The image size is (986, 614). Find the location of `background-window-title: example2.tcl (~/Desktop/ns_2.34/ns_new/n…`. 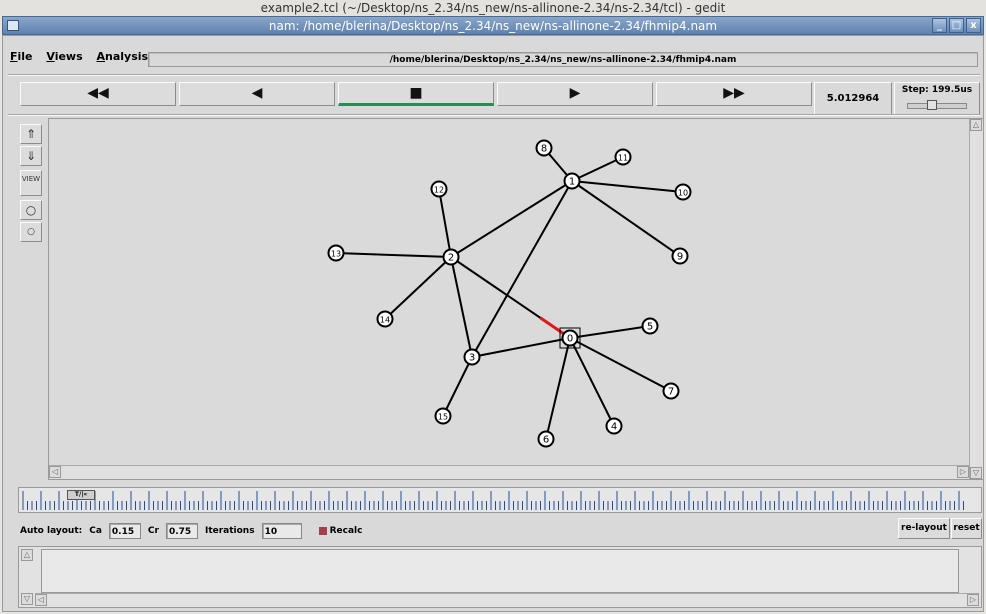

background-window-title: example2.tcl (~/Desktop/ns_2.34/ns_new/n… is located at coordinates (493, 8).